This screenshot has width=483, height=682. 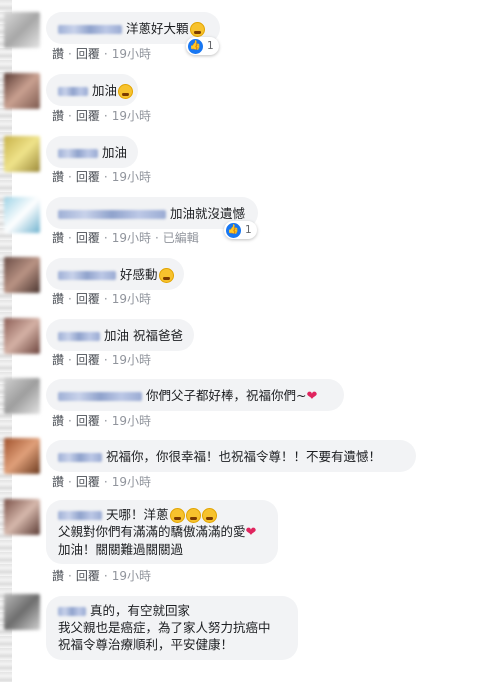 I want to click on comment-bubble: 祝福你，你很幸福！也祝福令尊！！不要有遺憾！, so click(x=231, y=456).